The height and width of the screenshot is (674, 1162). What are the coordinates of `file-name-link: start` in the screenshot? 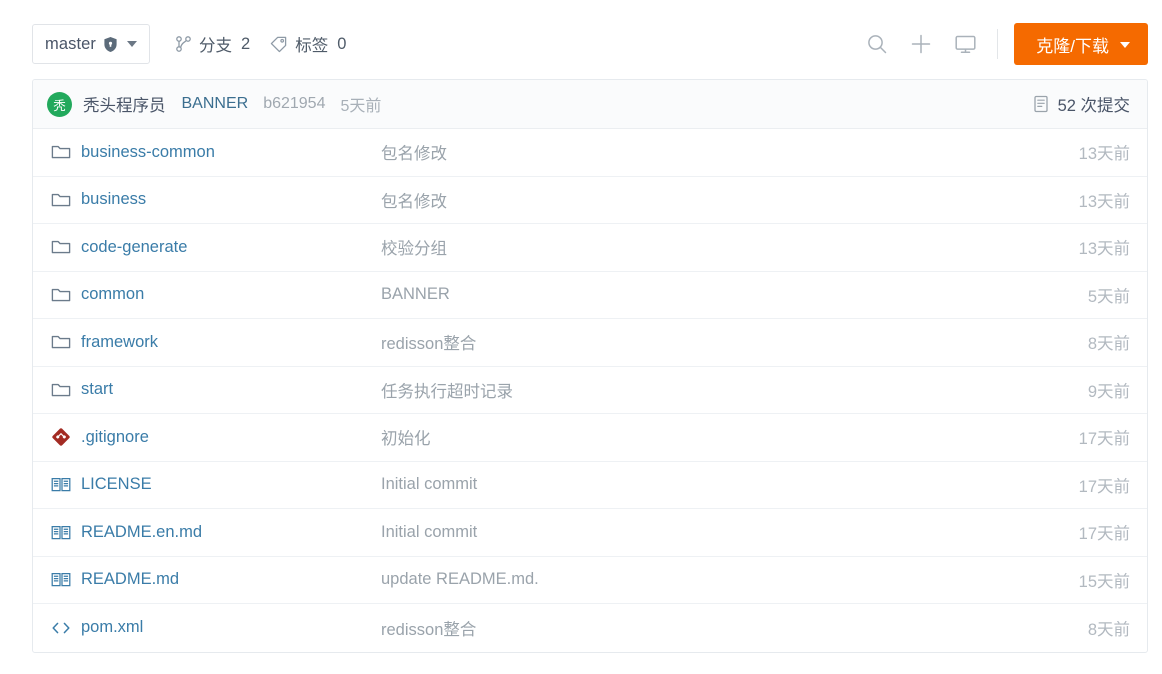 It's located at (97, 389).